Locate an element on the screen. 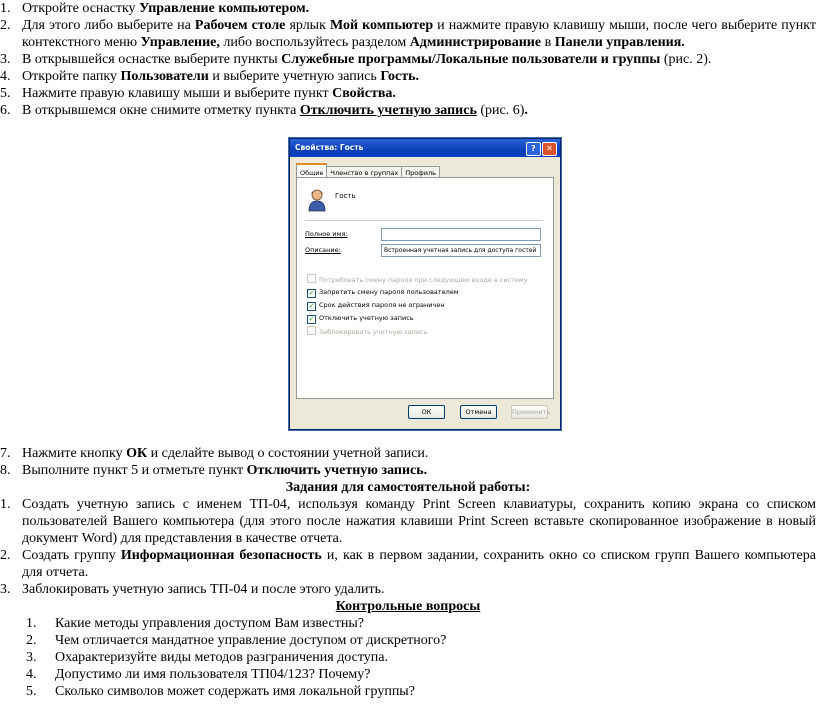 The height and width of the screenshot is (723, 816). item-text: . is located at coordinates (526, 110).